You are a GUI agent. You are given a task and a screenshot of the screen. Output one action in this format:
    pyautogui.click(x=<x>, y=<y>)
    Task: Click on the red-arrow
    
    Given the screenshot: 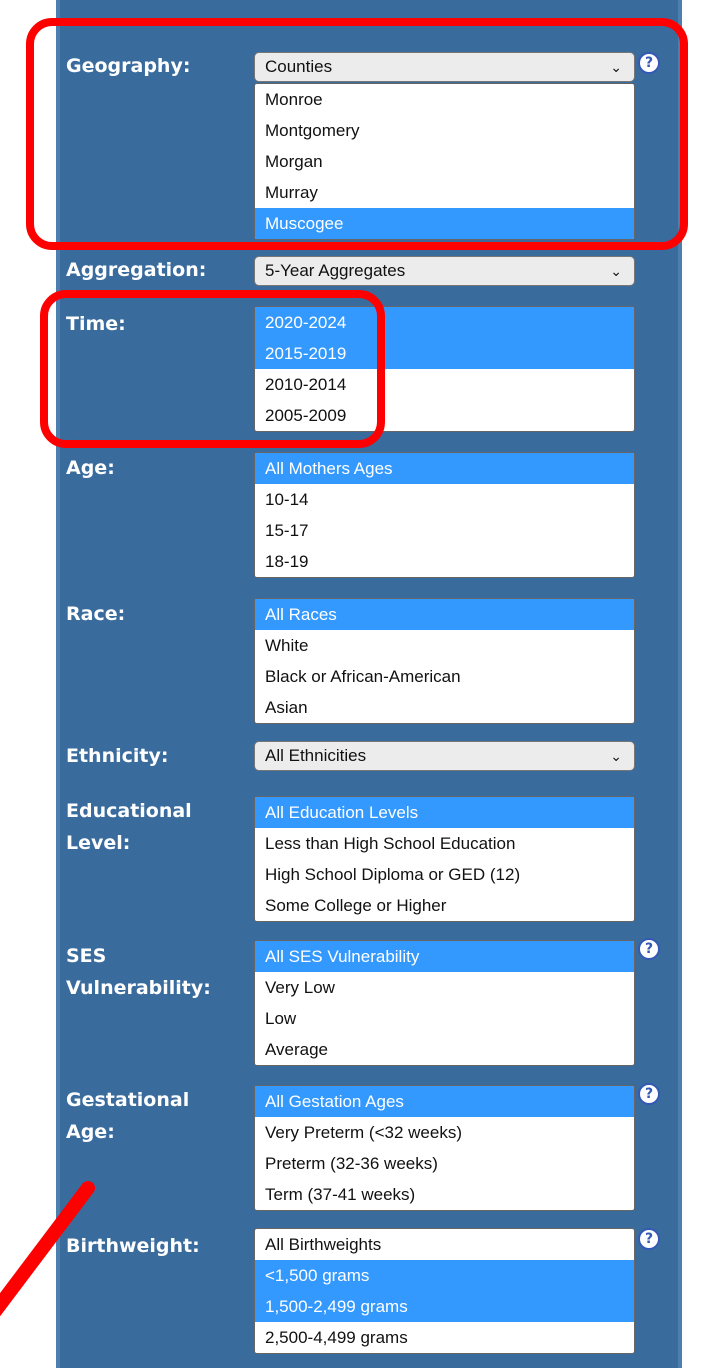 What is the action you would take?
    pyautogui.click(x=47, y=1249)
    